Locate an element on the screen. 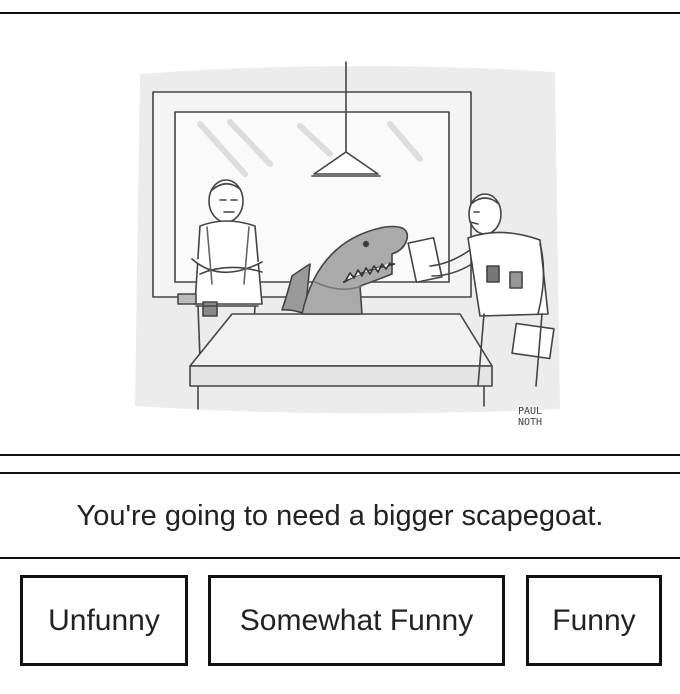 Image resolution: width=680 pixels, height=694 pixels. artist-signature: NOTH is located at coordinates (530, 422).